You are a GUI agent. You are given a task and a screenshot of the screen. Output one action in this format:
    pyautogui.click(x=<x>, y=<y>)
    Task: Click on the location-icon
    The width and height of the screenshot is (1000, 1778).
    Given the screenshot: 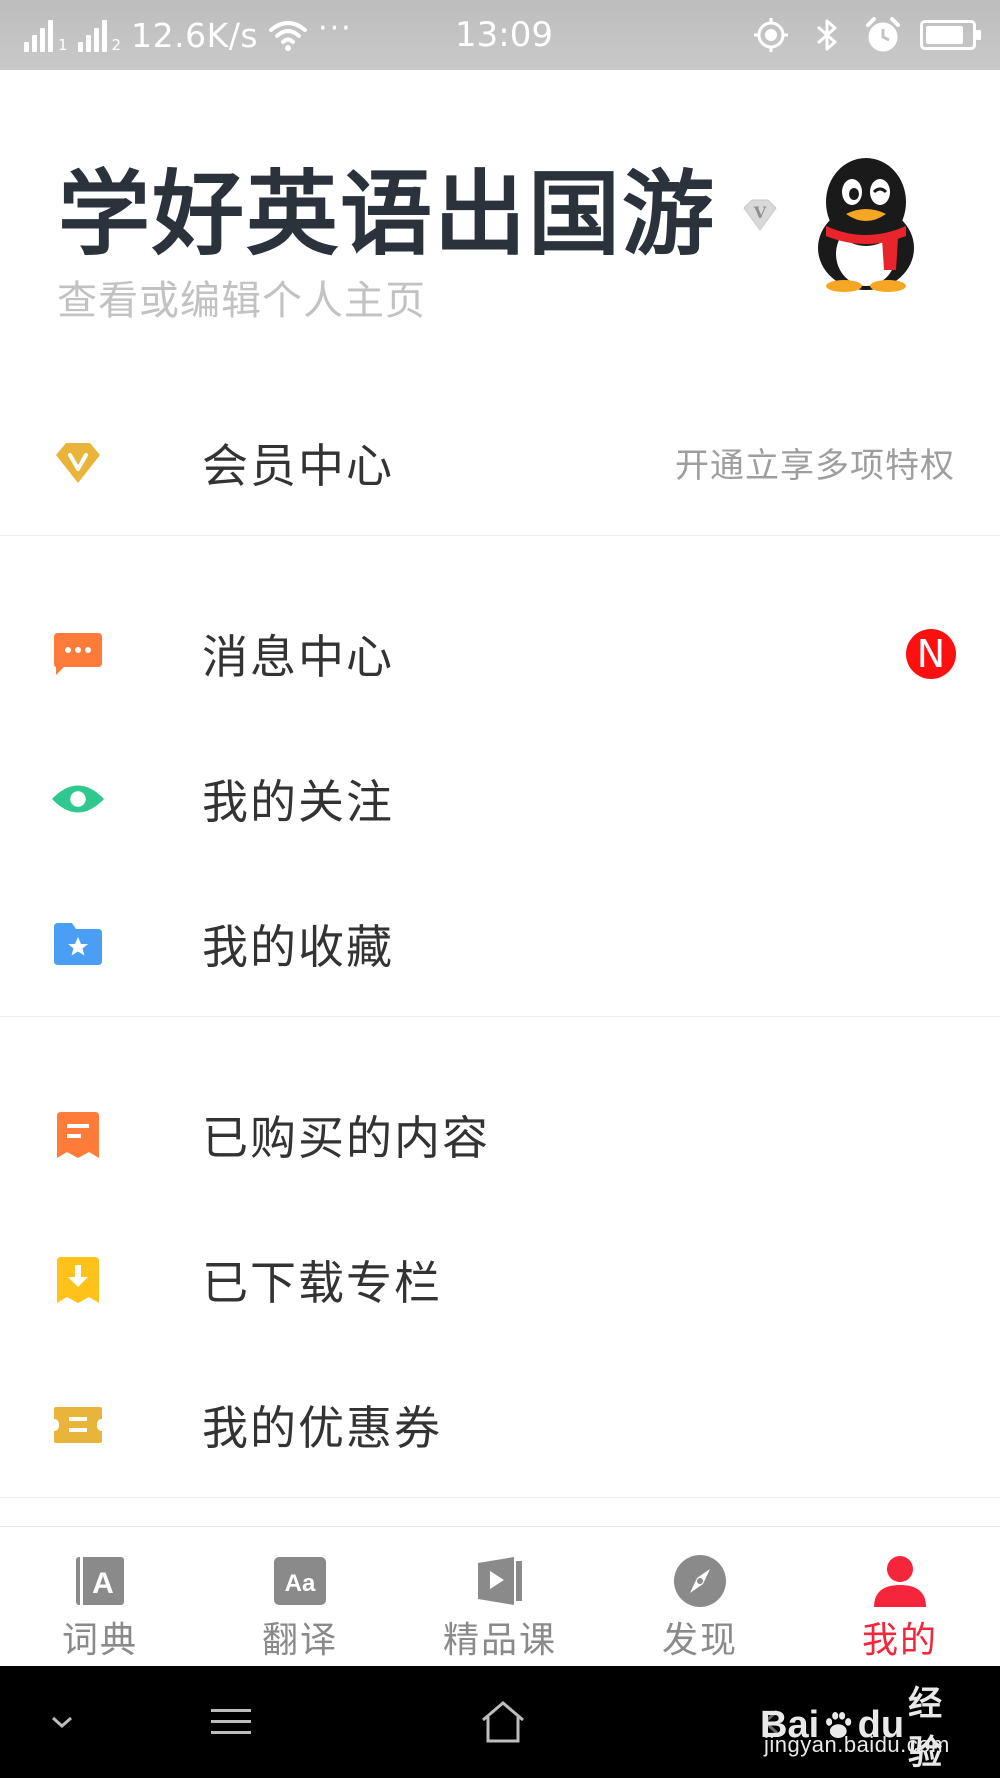 What is the action you would take?
    pyautogui.click(x=771, y=35)
    